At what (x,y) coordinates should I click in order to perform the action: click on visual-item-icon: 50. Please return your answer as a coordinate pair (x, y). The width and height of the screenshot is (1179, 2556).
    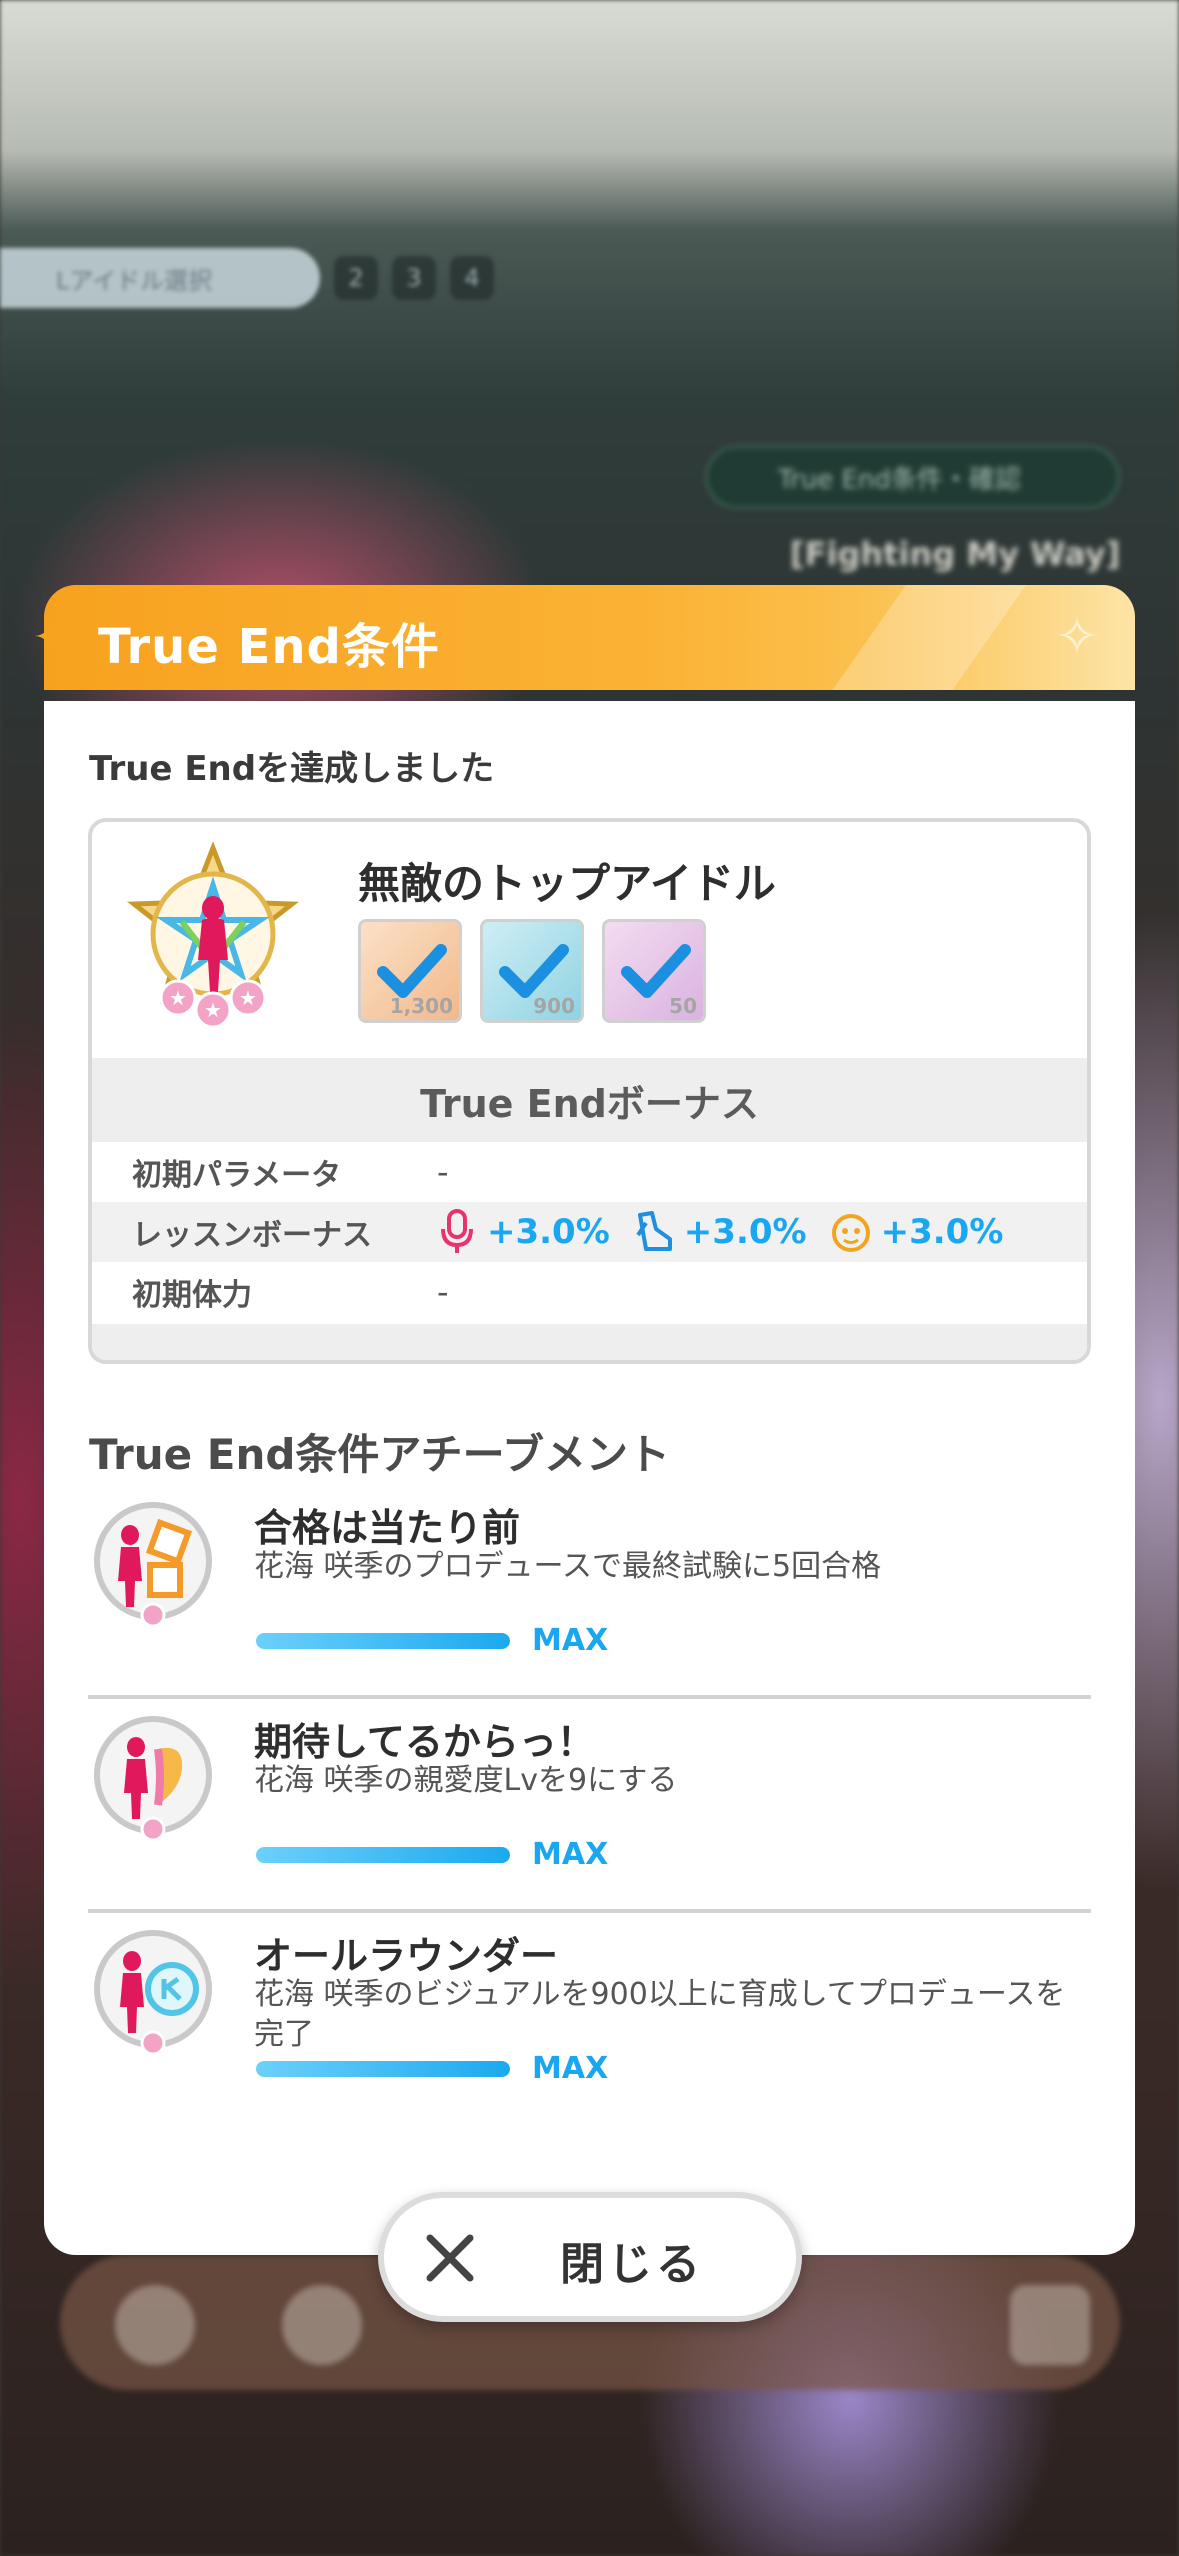
    Looking at the image, I should click on (654, 971).